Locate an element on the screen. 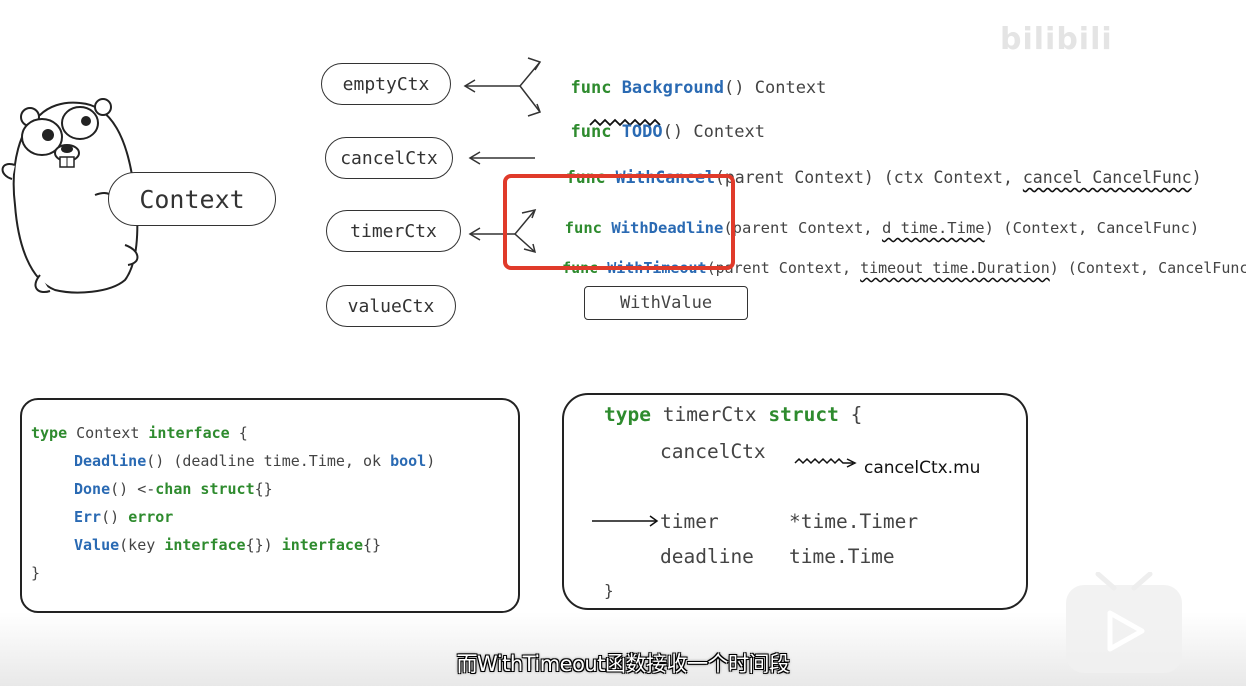  struct-line-1: type timerCtx struct { is located at coordinates (733, 414).